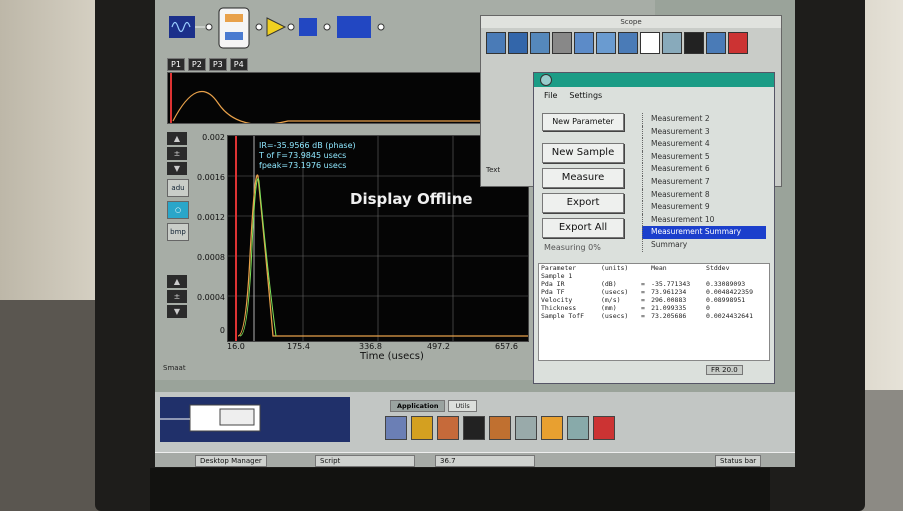 The width and height of the screenshot is (903, 511). What do you see at coordinates (704, 245) in the screenshot?
I see `summary-item: Summary` at bounding box center [704, 245].